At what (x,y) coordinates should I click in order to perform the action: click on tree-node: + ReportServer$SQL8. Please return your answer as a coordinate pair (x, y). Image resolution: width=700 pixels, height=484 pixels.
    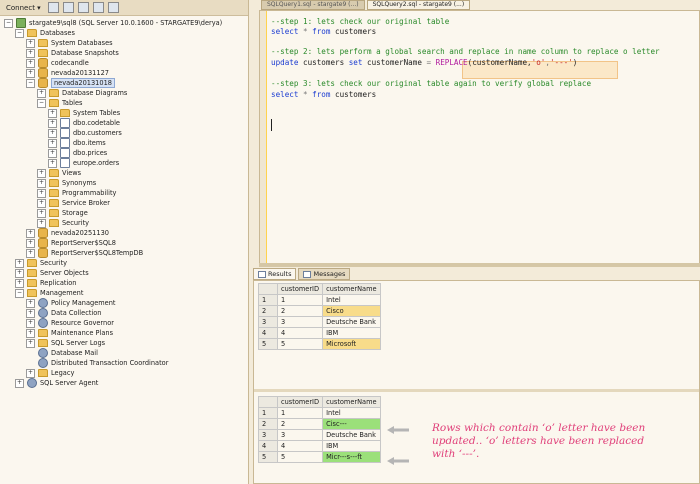
    Looking at the image, I should click on (71, 243).